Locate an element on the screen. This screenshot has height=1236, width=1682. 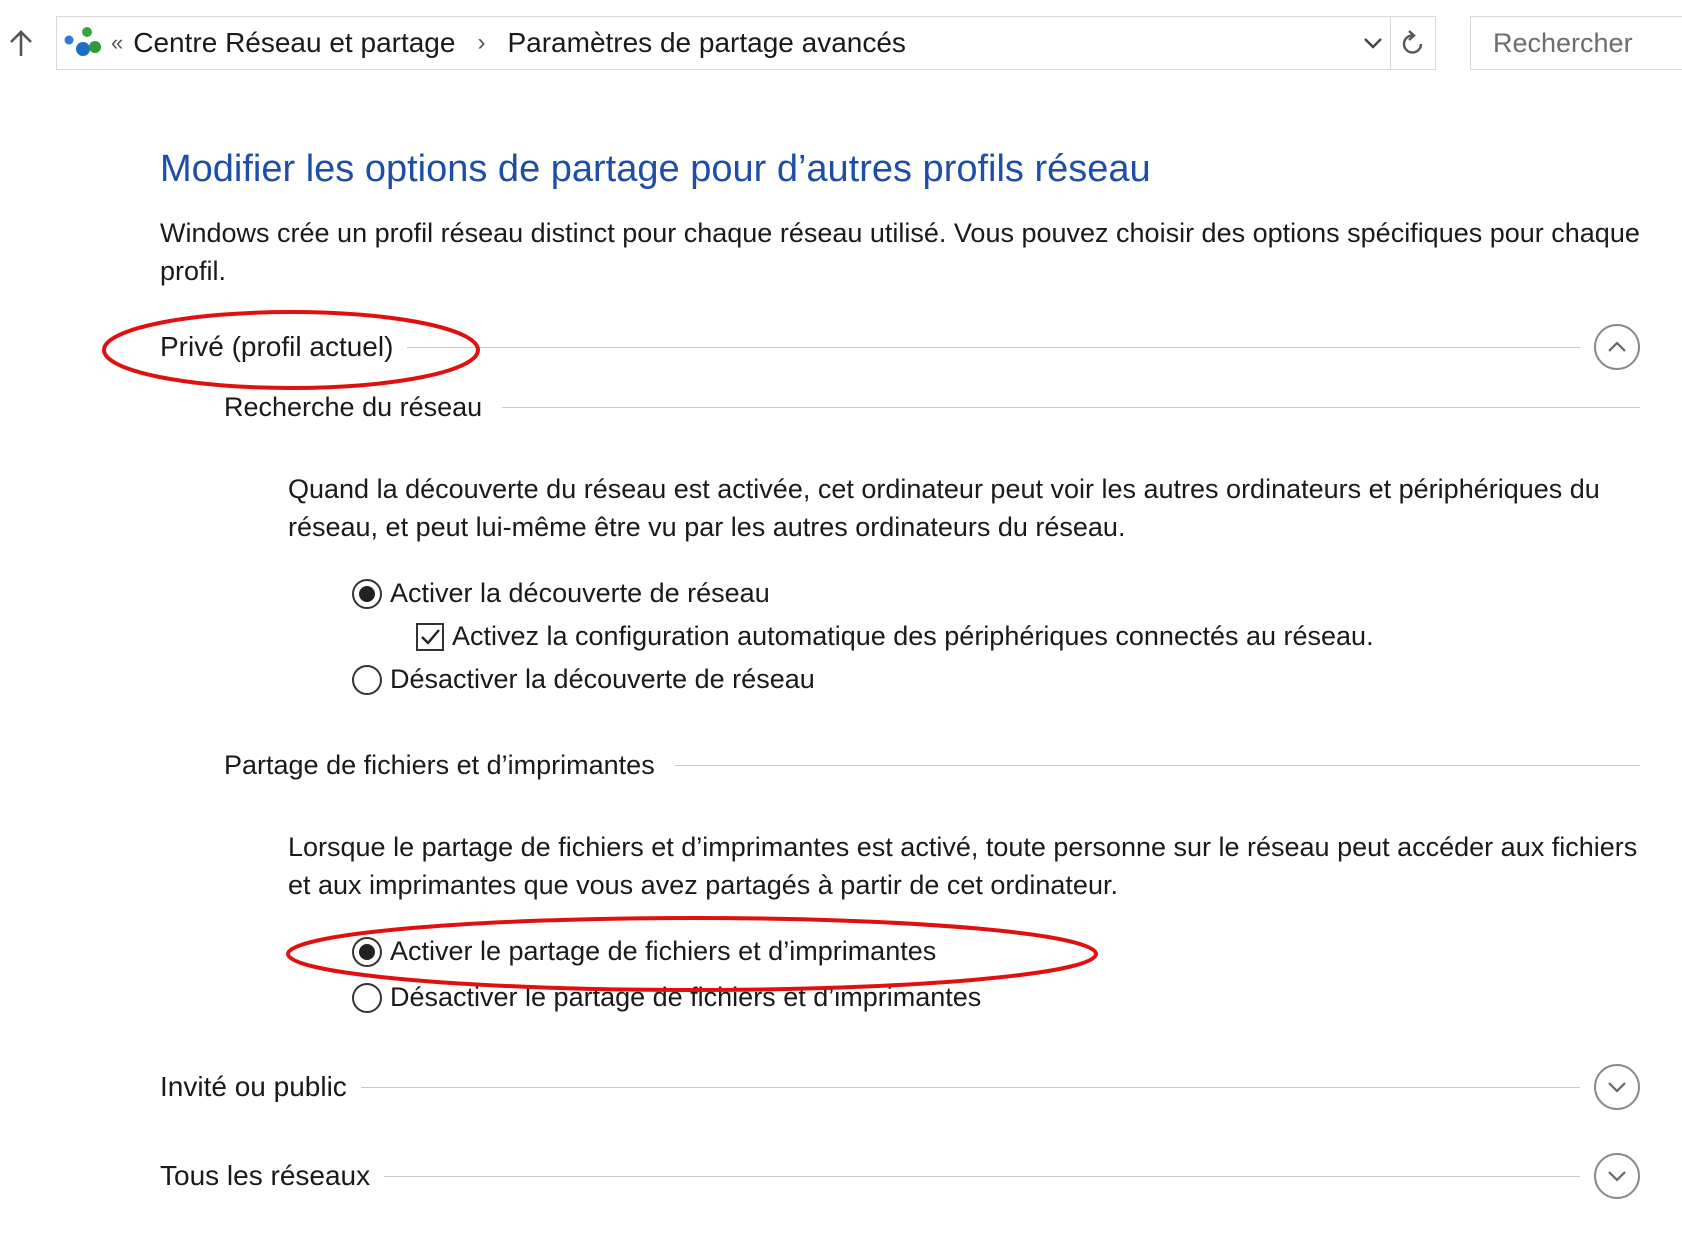
enable-network-discovery-option: Activer la découverte de réseau is located at coordinates (561, 593).